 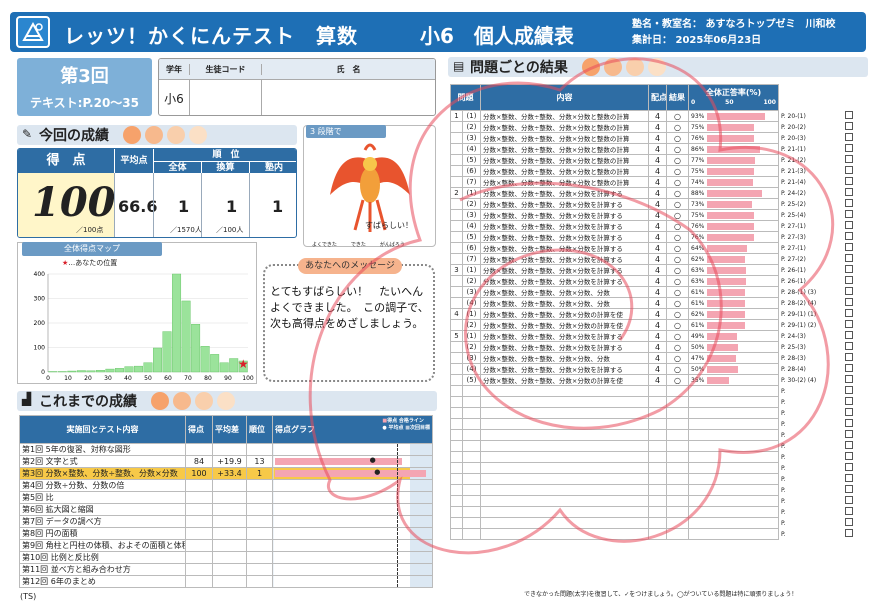 I want to click on history-row: 第2回 文字と式 84 +19.9 13 ●, so click(x=226, y=461).